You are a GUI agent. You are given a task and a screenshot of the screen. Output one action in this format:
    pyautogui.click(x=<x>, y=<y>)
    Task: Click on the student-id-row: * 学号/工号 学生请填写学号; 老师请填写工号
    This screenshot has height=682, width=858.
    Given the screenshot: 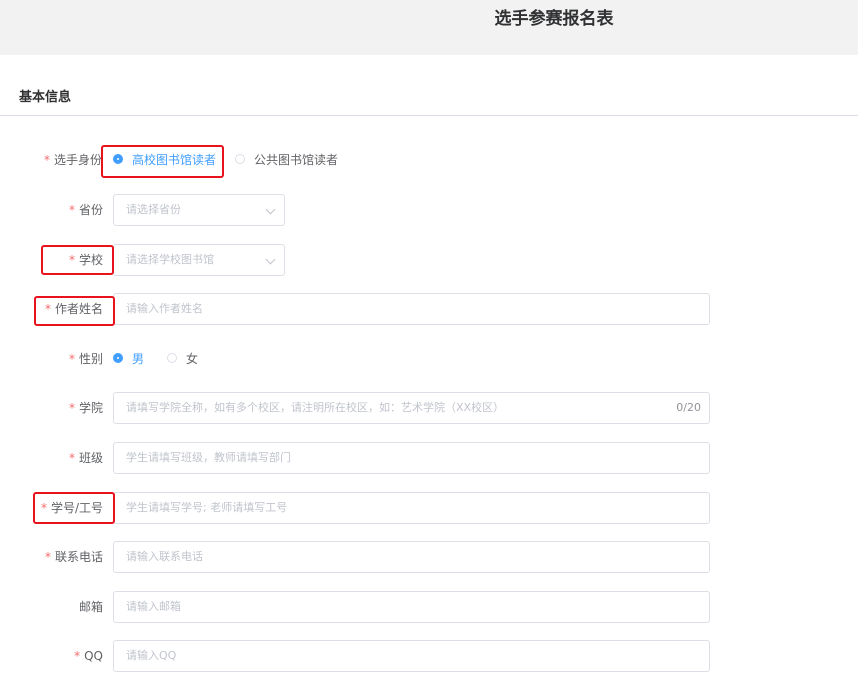 What is the action you would take?
    pyautogui.click(x=429, y=508)
    